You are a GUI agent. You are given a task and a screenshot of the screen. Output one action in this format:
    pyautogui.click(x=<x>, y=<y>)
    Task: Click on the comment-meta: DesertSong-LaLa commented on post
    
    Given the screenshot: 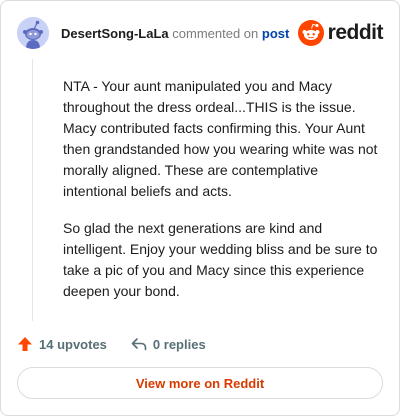 What is the action you would take?
    pyautogui.click(x=175, y=34)
    